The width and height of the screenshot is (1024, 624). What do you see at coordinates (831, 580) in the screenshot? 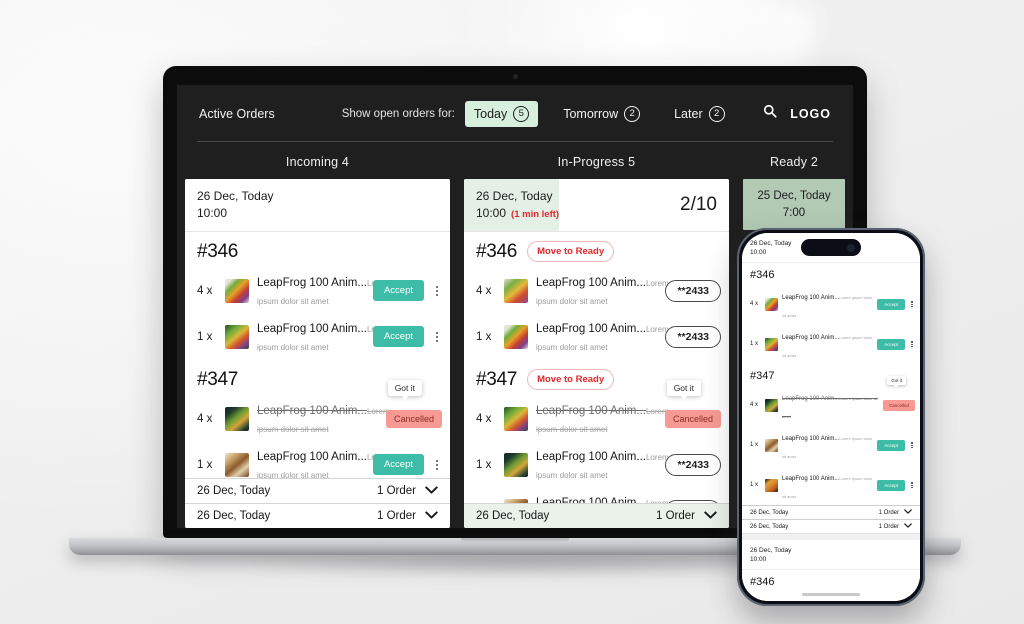
I see `phone-order-group-header: #346` at bounding box center [831, 580].